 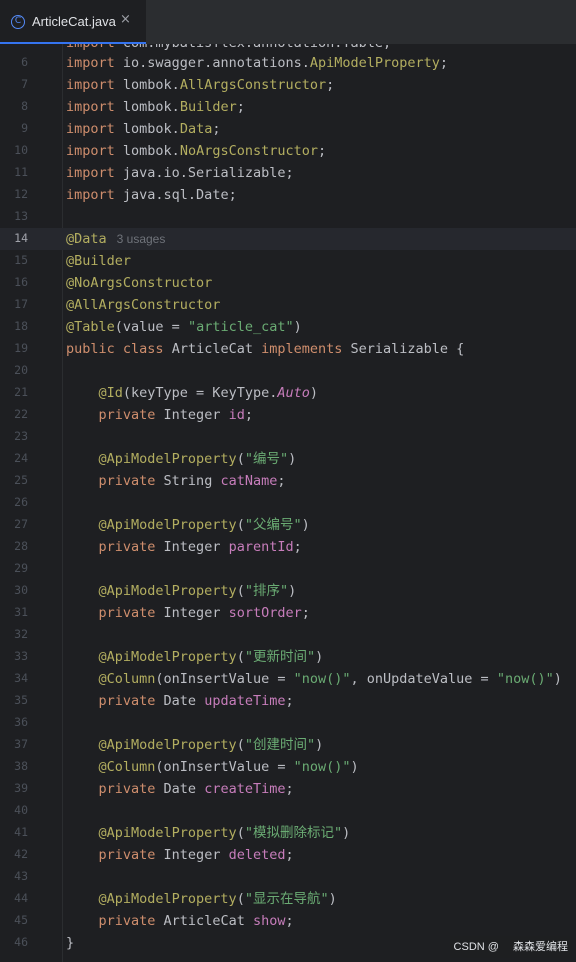 What do you see at coordinates (204, 613) in the screenshot?
I see `code-text: private Integer sortOrder;` at bounding box center [204, 613].